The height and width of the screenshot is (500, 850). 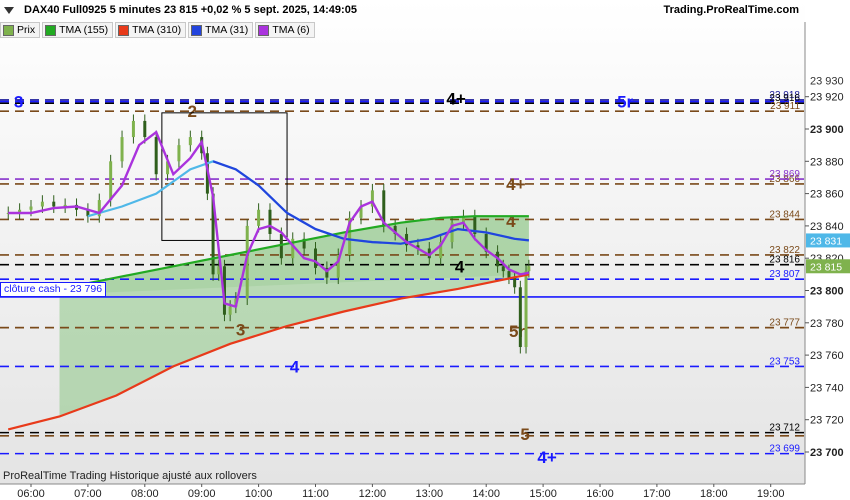 What do you see at coordinates (785, 106) in the screenshot?
I see `level-label: 23 911` at bounding box center [785, 106].